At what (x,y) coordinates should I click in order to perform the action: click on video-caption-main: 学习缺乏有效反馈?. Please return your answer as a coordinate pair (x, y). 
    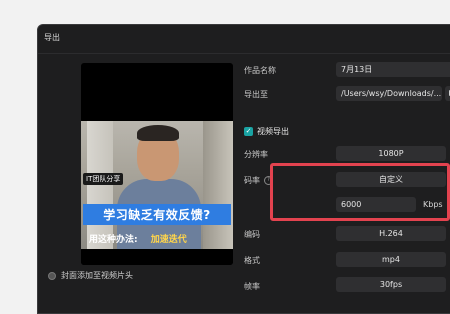
    Looking at the image, I should click on (157, 214).